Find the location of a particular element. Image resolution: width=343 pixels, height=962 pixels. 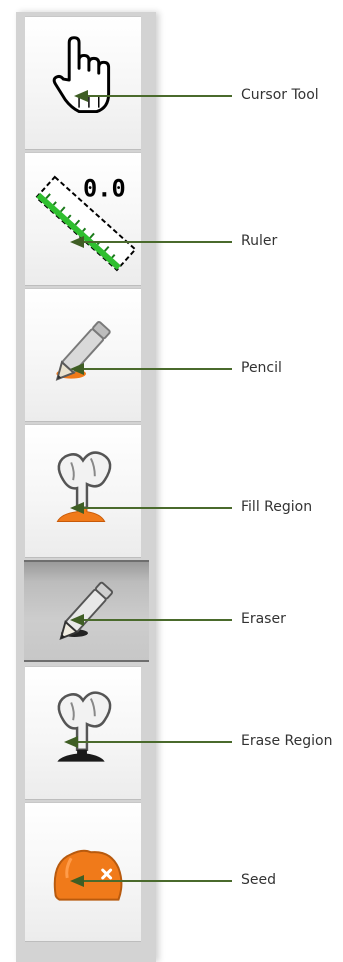

label-fill-region: Fill Region is located at coordinates (277, 507).